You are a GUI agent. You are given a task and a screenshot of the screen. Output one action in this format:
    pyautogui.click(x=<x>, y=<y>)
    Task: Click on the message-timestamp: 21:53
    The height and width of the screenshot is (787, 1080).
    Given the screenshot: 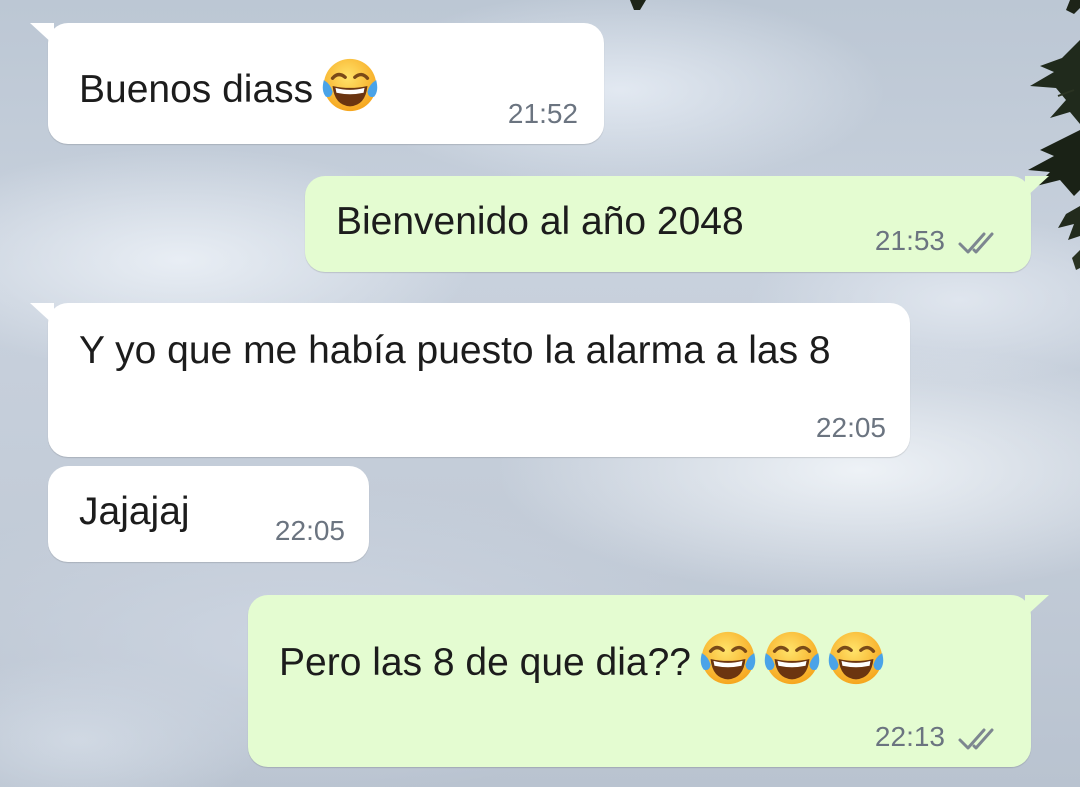 What is the action you would take?
    pyautogui.click(x=909, y=240)
    